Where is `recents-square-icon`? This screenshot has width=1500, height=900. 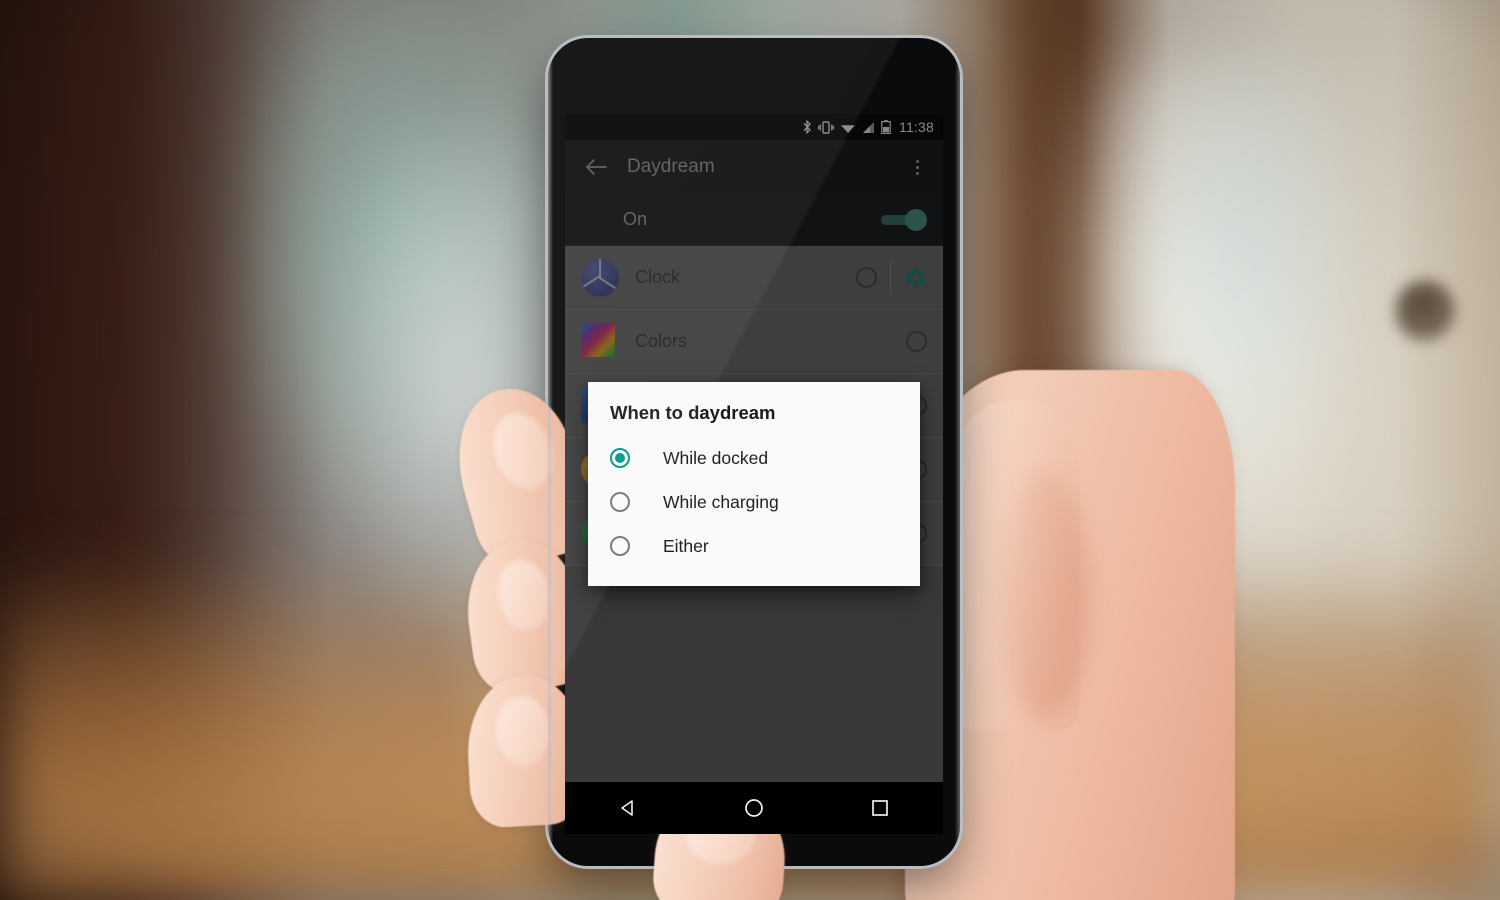 recents-square-icon is located at coordinates (880, 808).